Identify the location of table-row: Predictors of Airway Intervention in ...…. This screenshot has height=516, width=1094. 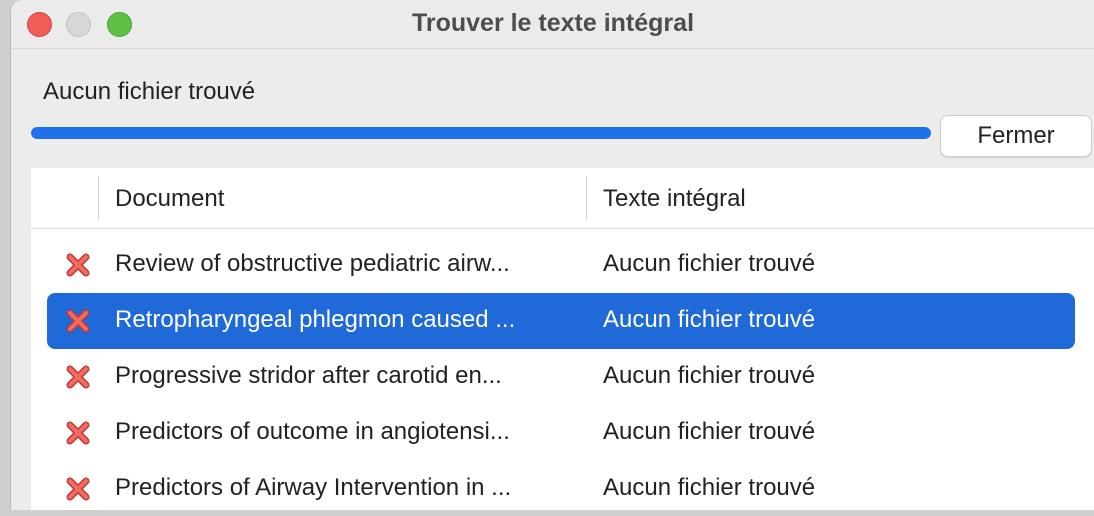
(561, 485).